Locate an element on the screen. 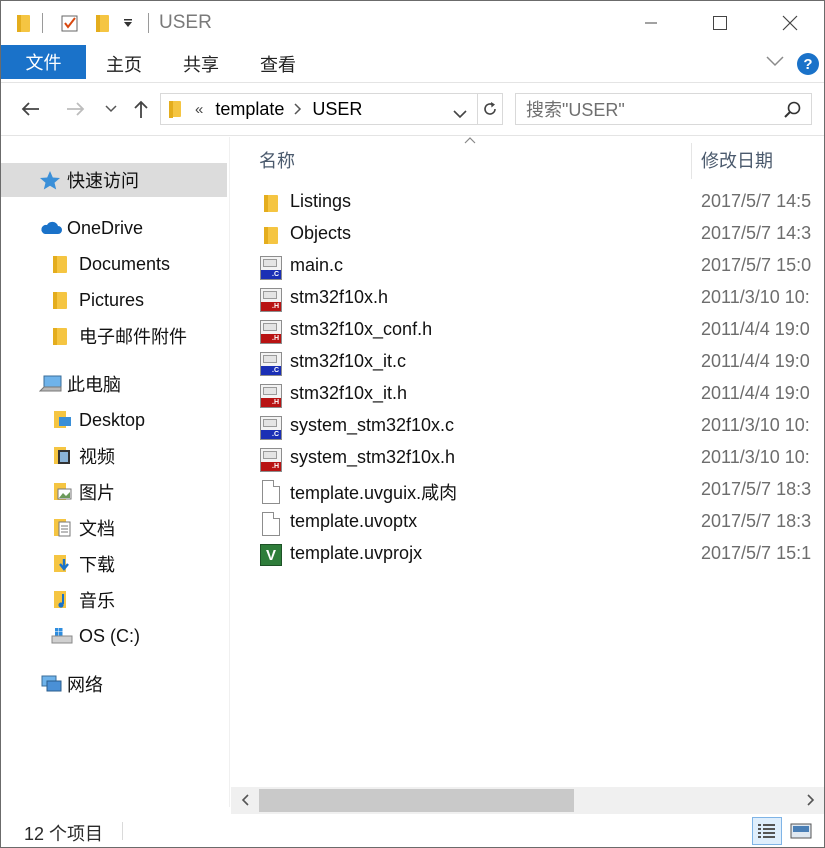 The width and height of the screenshot is (825, 848). file-date: 2011/4/4 19:0 is located at coordinates (755, 361).